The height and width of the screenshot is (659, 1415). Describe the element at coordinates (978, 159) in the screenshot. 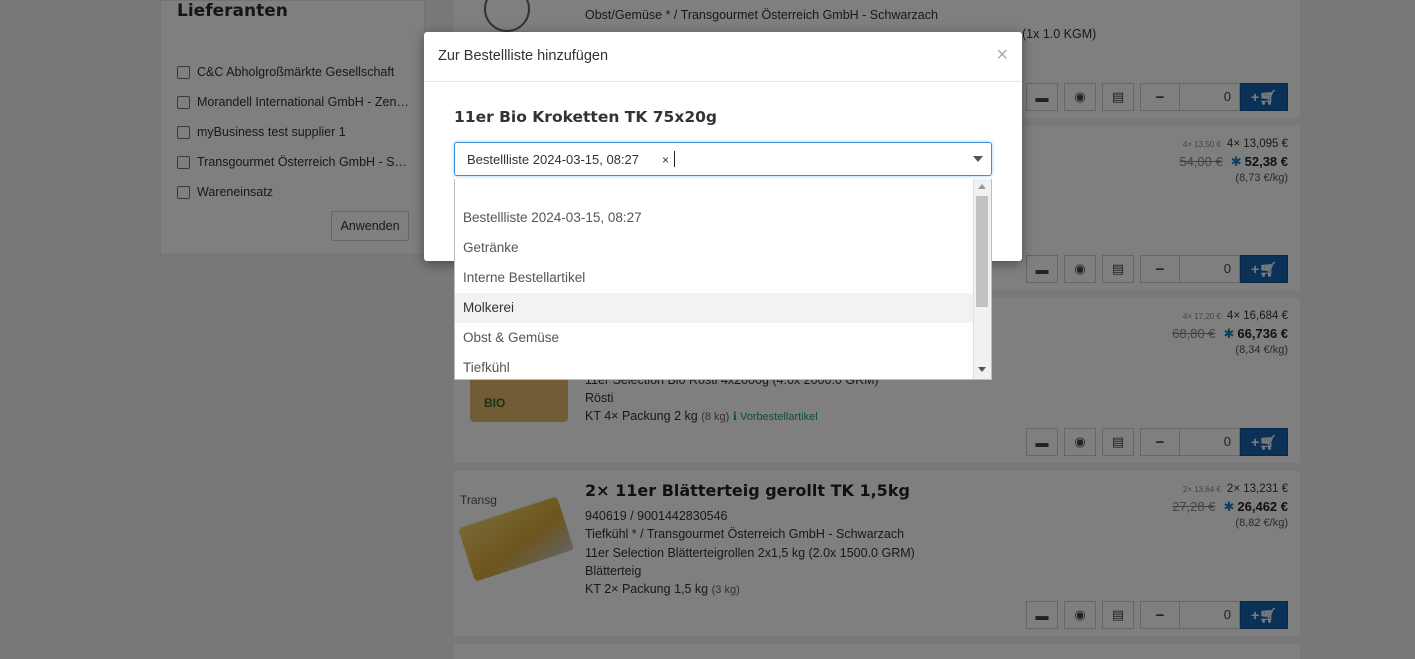

I see `chevron-up-icon` at that location.